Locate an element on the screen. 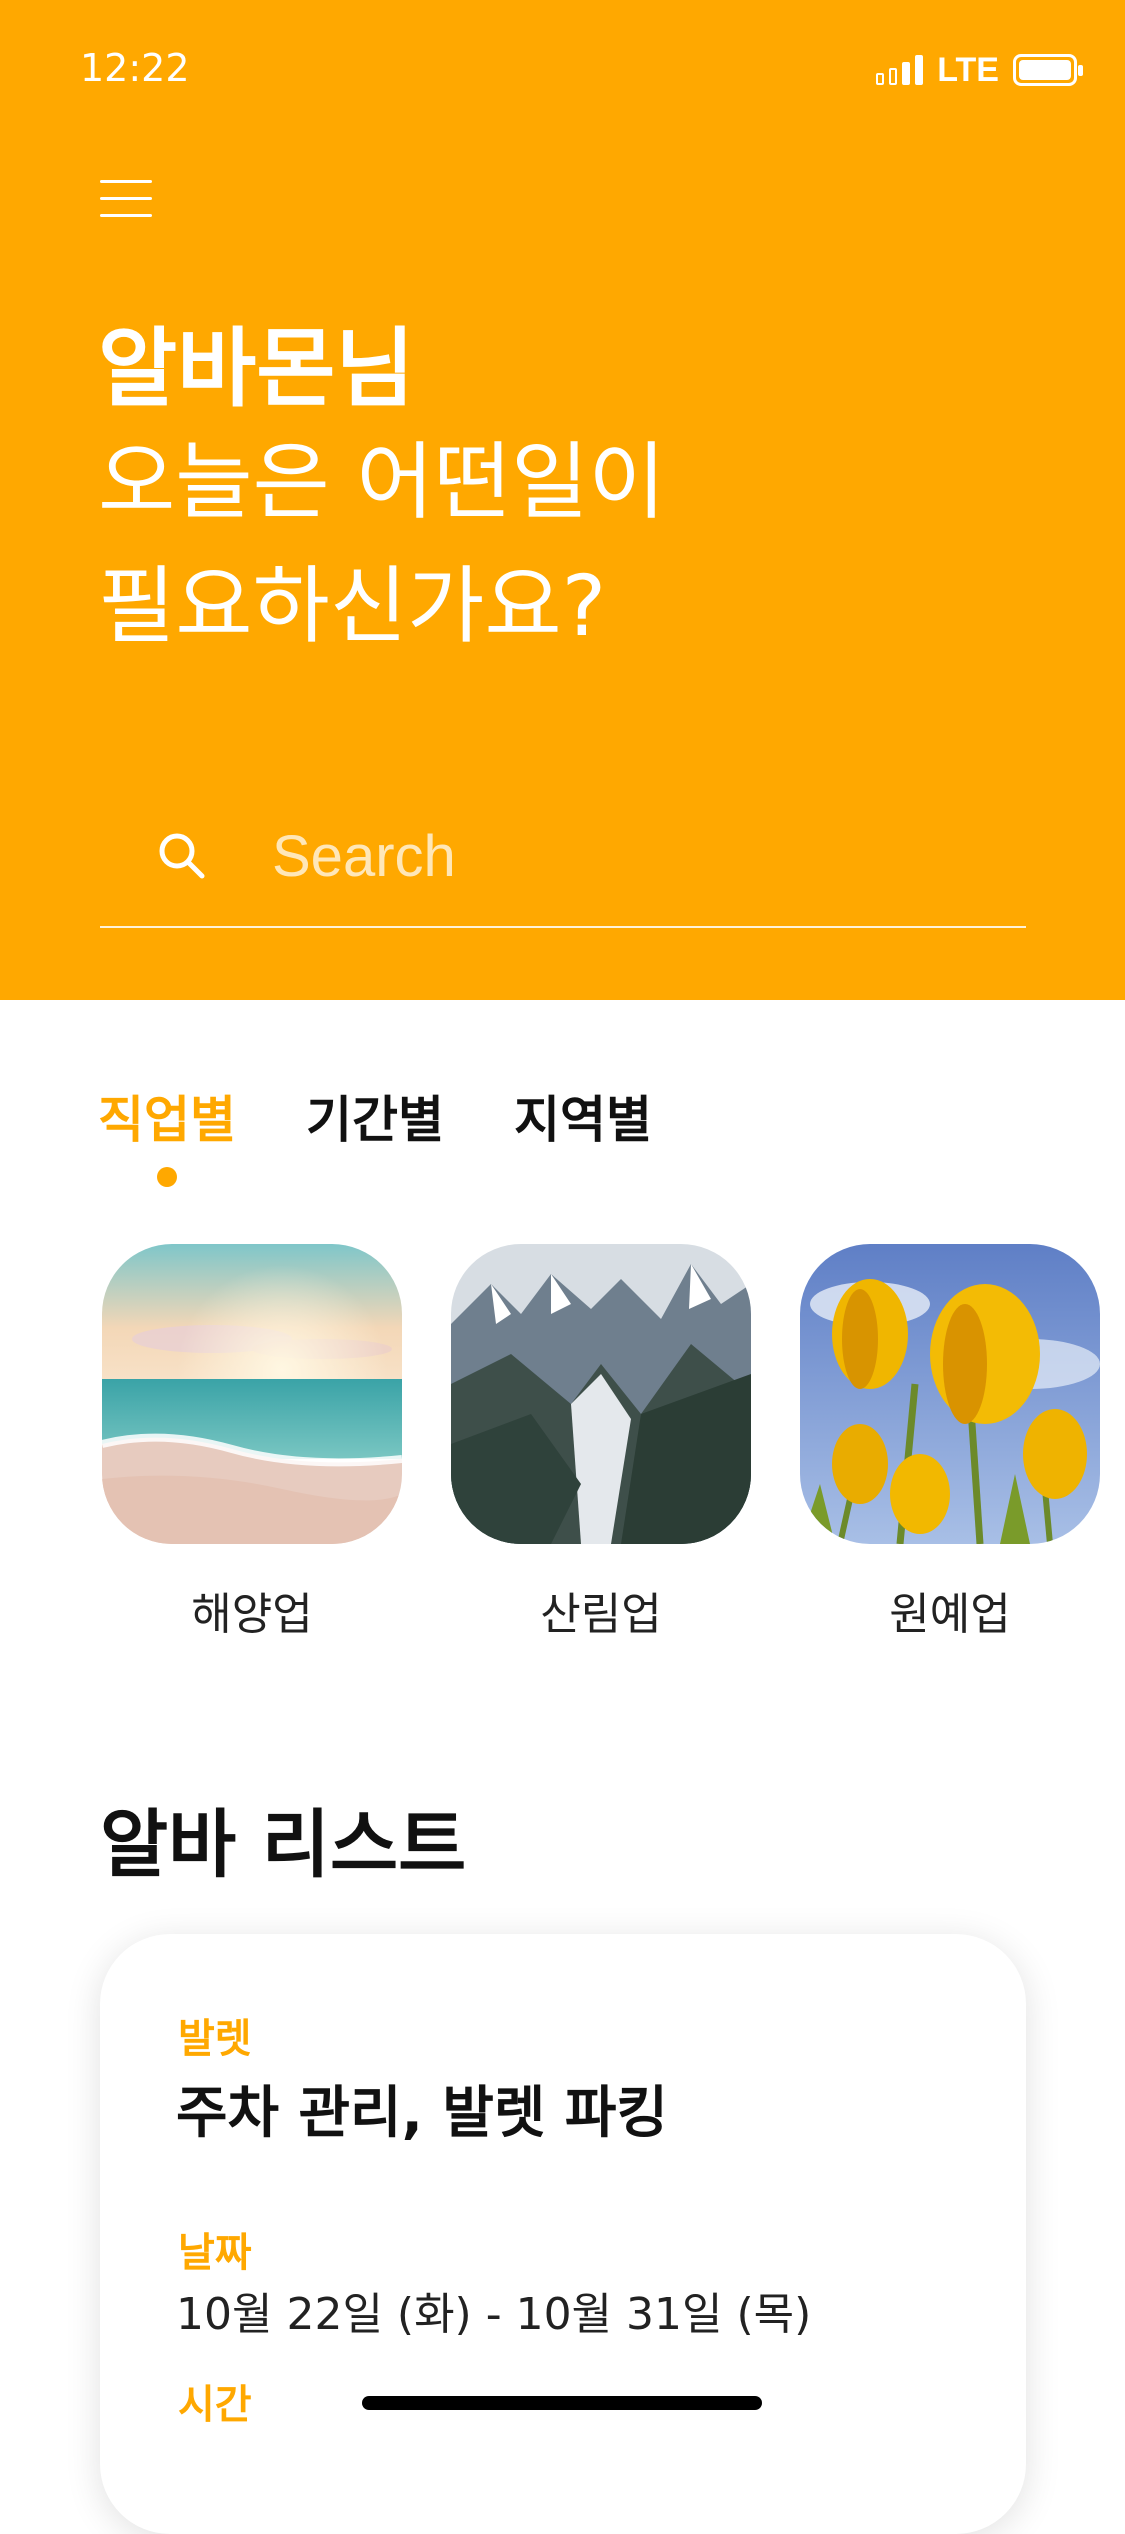 Image resolution: width=1125 pixels, height=2534 pixels. status-time: 12:22 is located at coordinates (135, 68).